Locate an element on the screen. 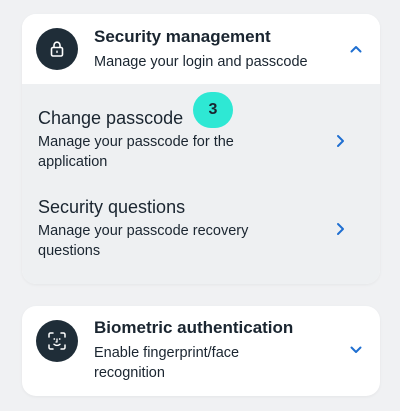 The height and width of the screenshot is (411, 400). chevron-up-icon is located at coordinates (356, 49).